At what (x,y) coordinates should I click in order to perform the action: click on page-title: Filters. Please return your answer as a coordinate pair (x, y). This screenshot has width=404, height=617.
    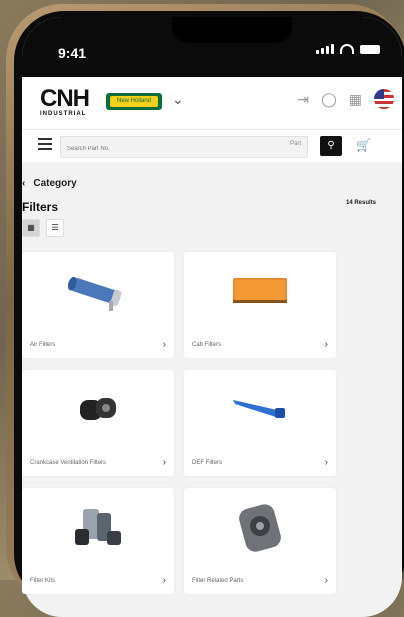
    Looking at the image, I should click on (40, 207).